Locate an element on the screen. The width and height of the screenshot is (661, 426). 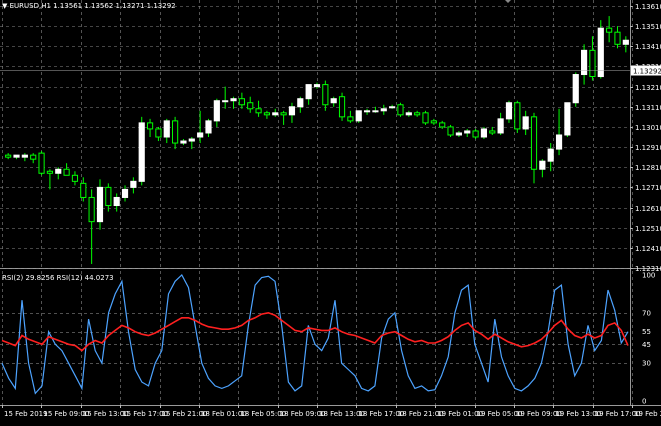
rsi-tick-label: 55 is located at coordinates (646, 332).